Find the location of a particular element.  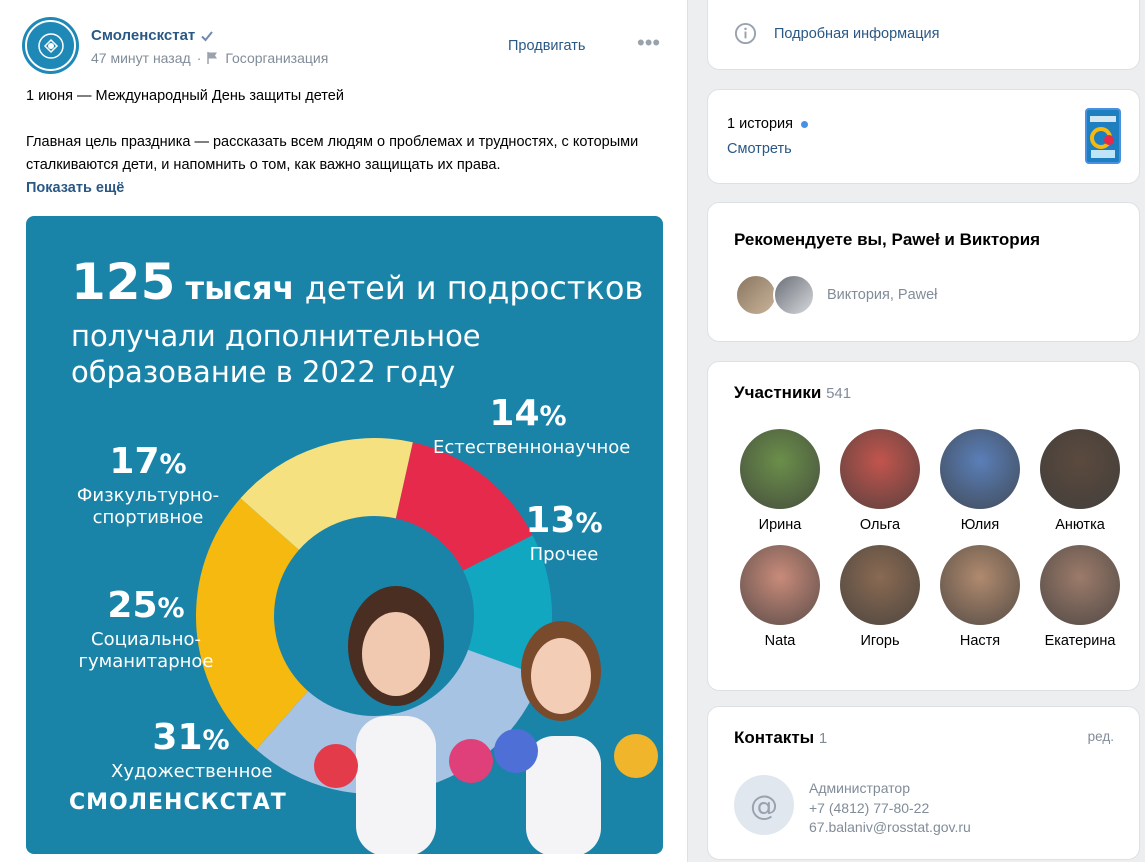

info-card: Подробная информация is located at coordinates (923, 35).